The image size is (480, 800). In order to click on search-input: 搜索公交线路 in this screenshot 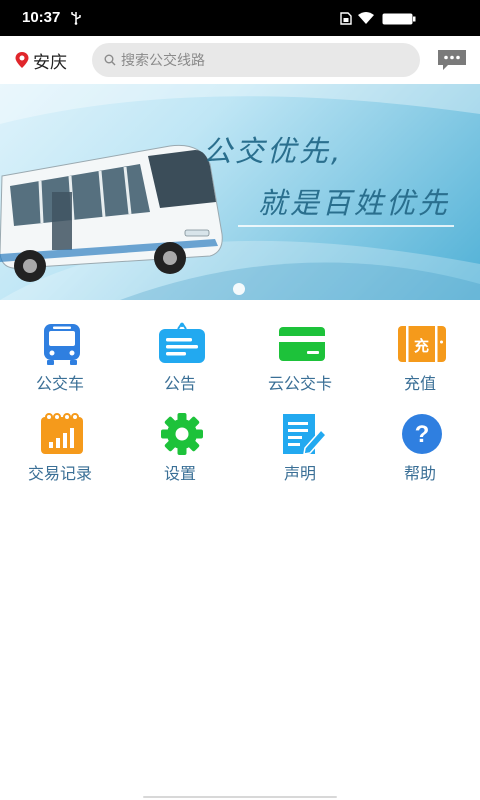, I will do `click(256, 60)`.